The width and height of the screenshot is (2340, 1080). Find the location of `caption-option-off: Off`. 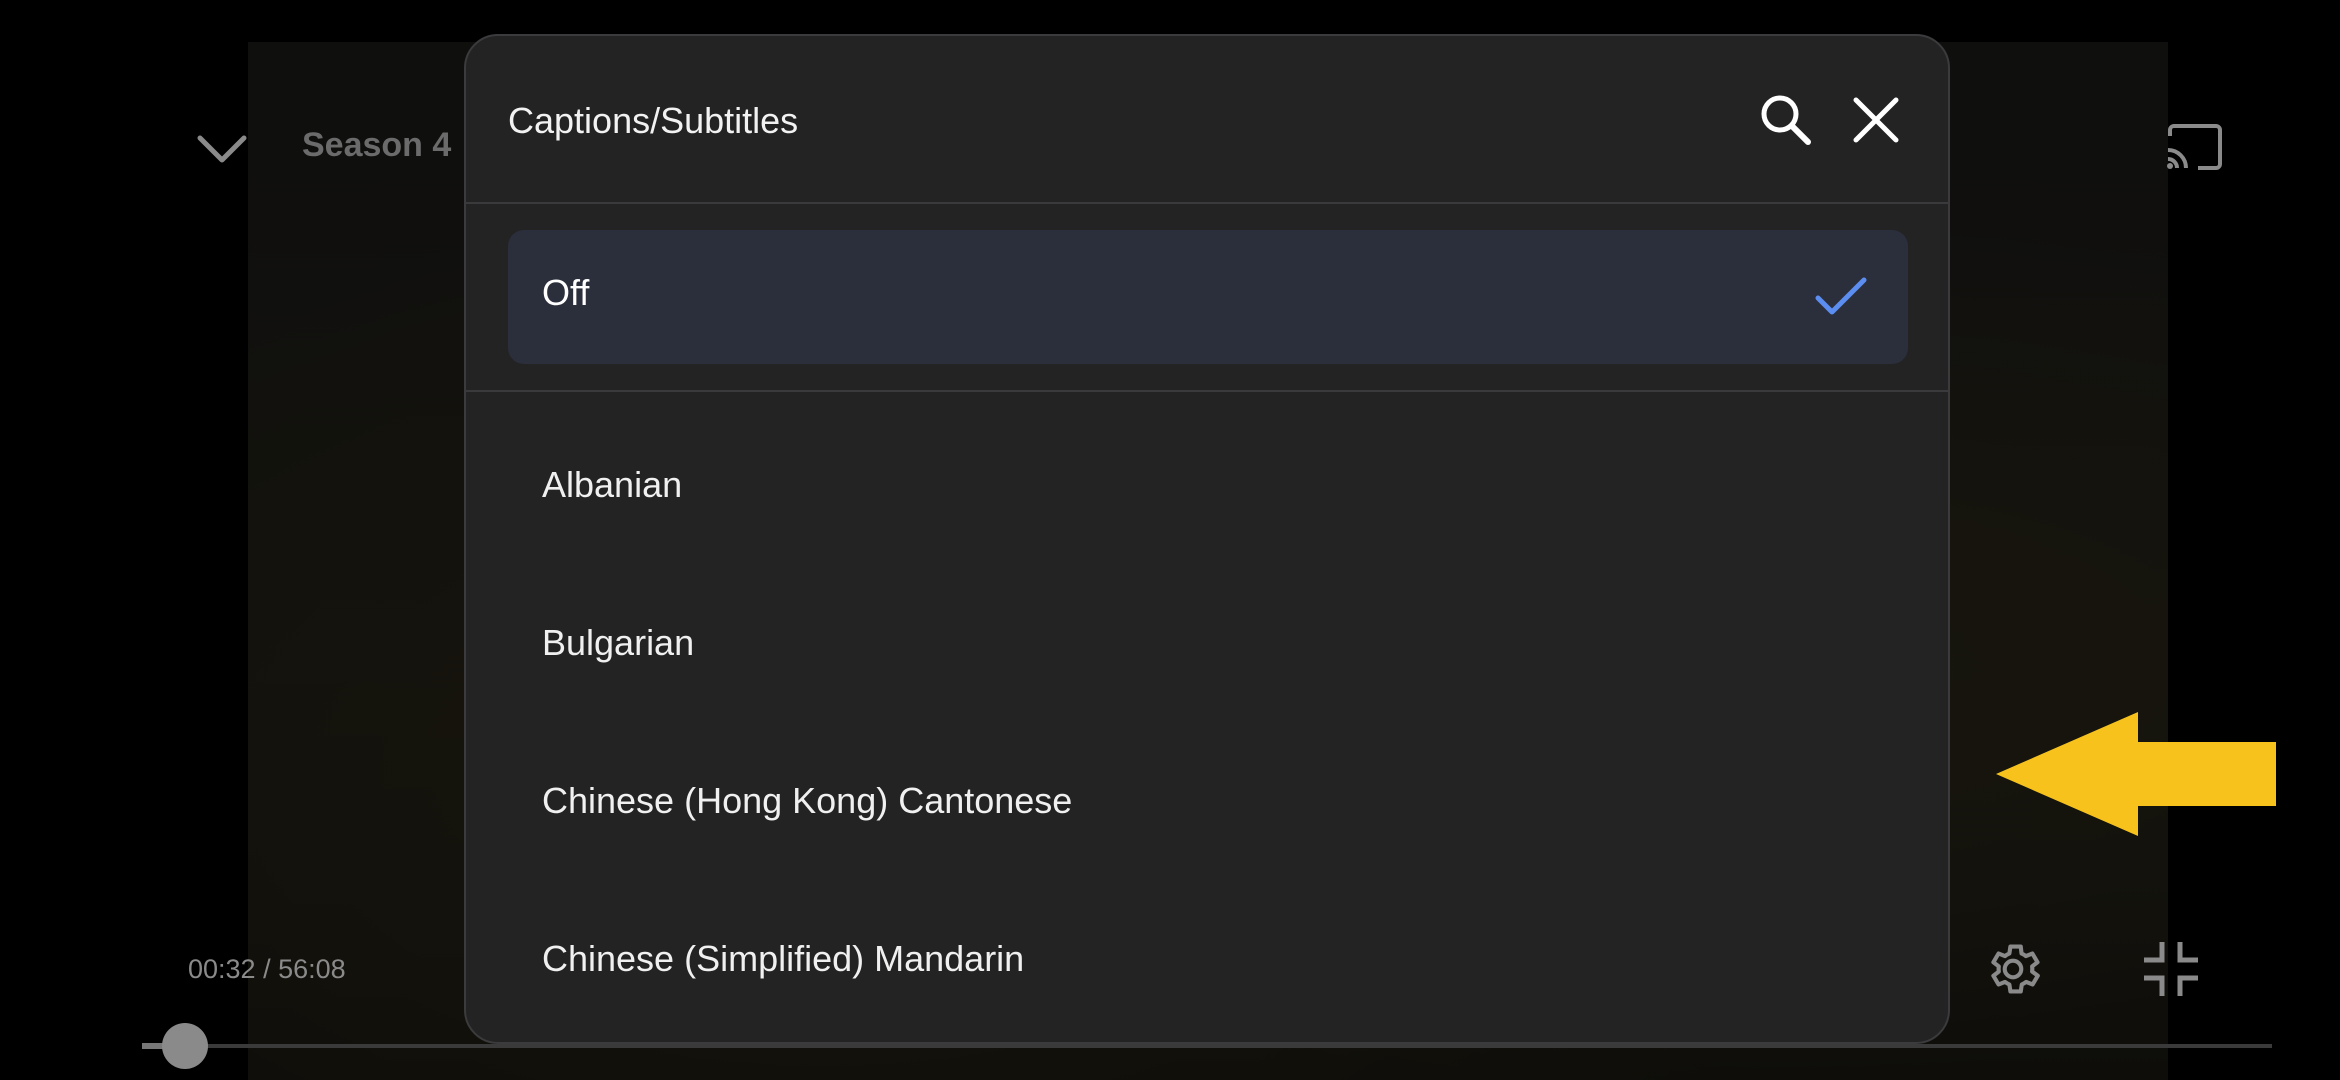

caption-option-off: Off is located at coordinates (1208, 297).